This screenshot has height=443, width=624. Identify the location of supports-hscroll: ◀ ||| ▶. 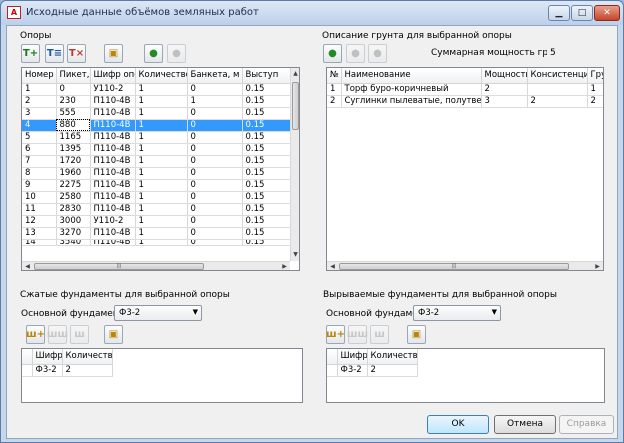
(156, 265).